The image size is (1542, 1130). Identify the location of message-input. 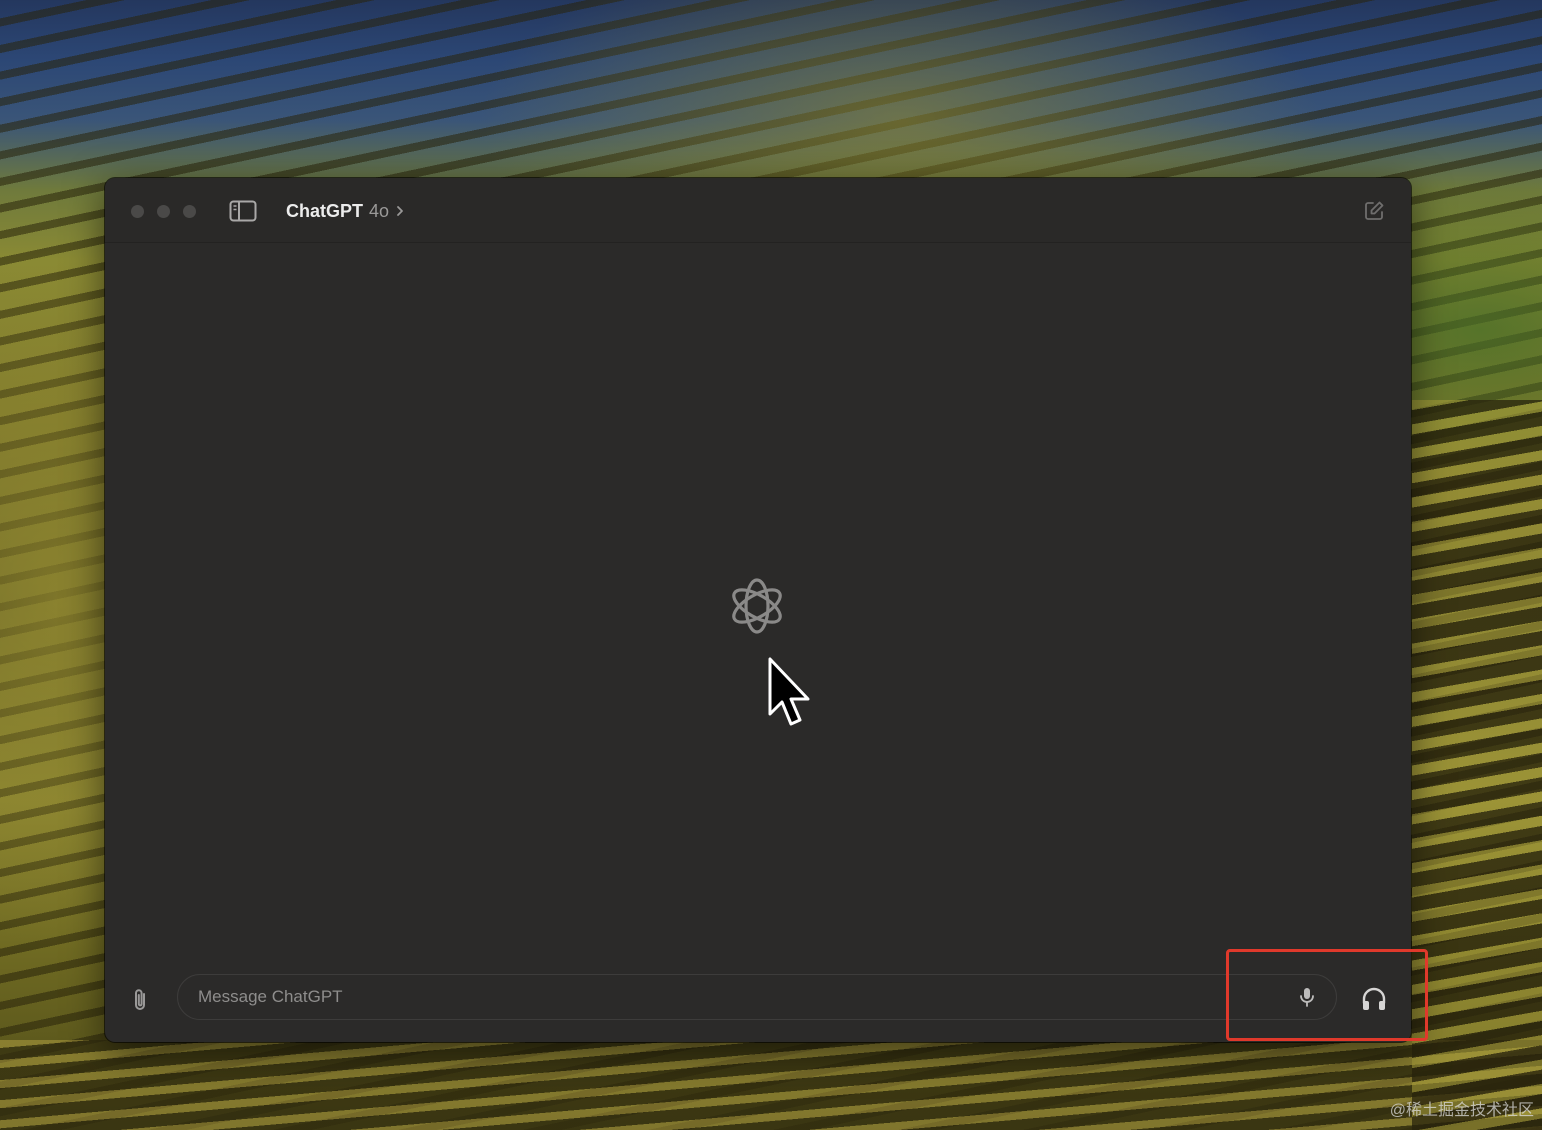
(728, 997).